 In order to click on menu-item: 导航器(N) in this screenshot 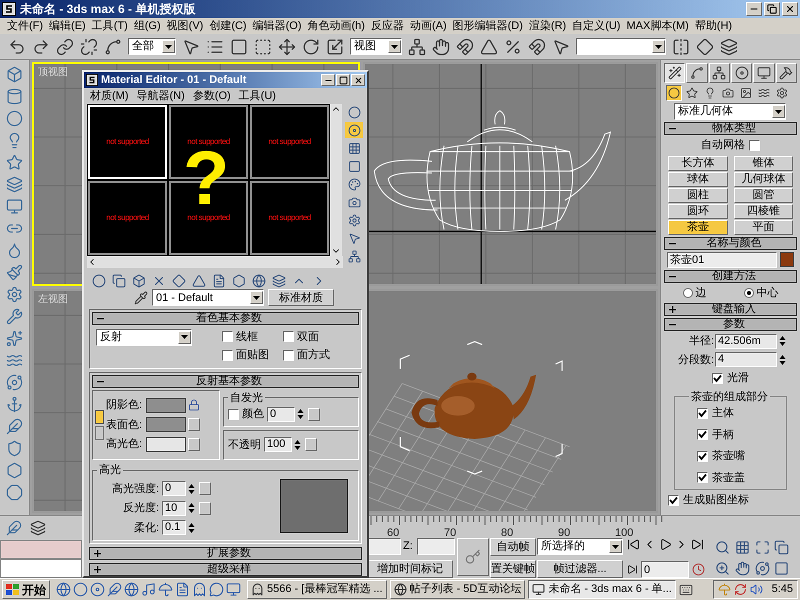, I will do `click(160, 96)`.